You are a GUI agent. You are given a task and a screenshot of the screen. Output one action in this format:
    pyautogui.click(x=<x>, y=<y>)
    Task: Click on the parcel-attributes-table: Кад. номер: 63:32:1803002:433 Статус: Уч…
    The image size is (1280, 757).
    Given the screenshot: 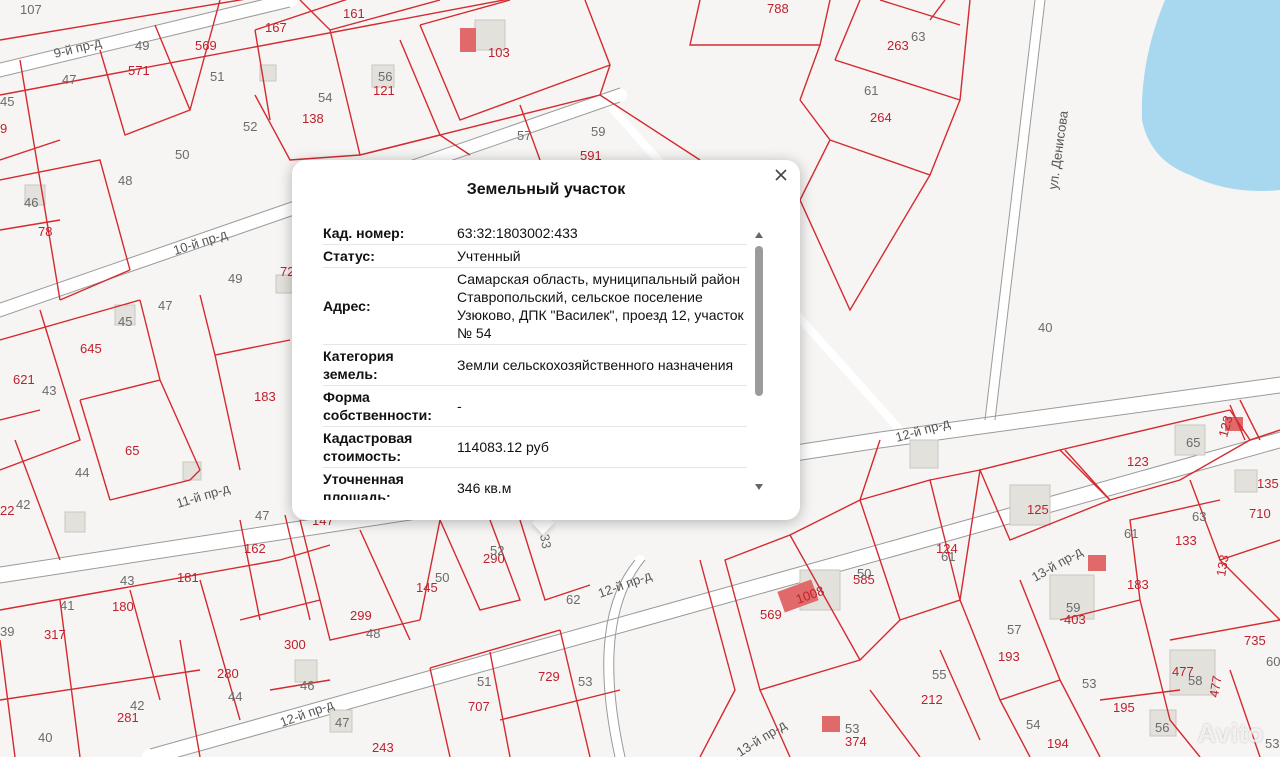 What is the action you would take?
    pyautogui.click(x=535, y=361)
    